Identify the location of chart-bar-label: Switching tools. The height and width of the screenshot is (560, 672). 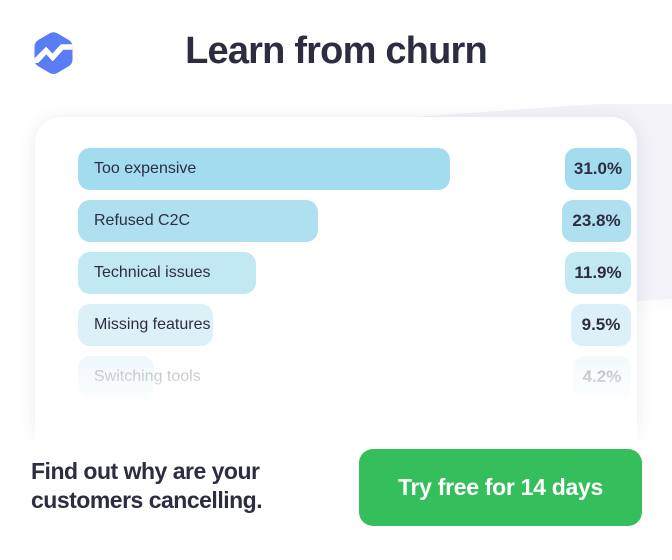
(147, 376).